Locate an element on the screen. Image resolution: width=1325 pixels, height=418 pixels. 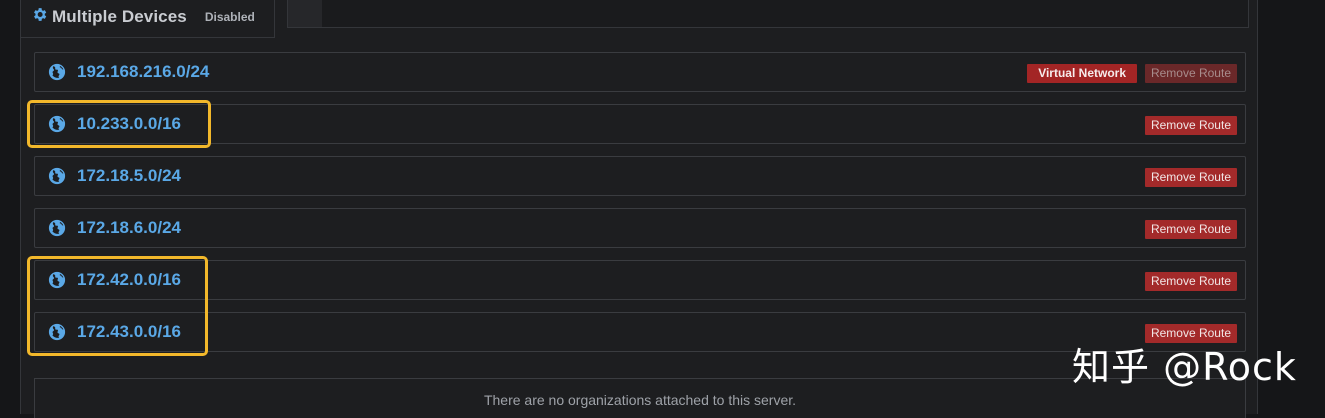
route-network: 172.18.5.0/24 is located at coordinates (129, 175).